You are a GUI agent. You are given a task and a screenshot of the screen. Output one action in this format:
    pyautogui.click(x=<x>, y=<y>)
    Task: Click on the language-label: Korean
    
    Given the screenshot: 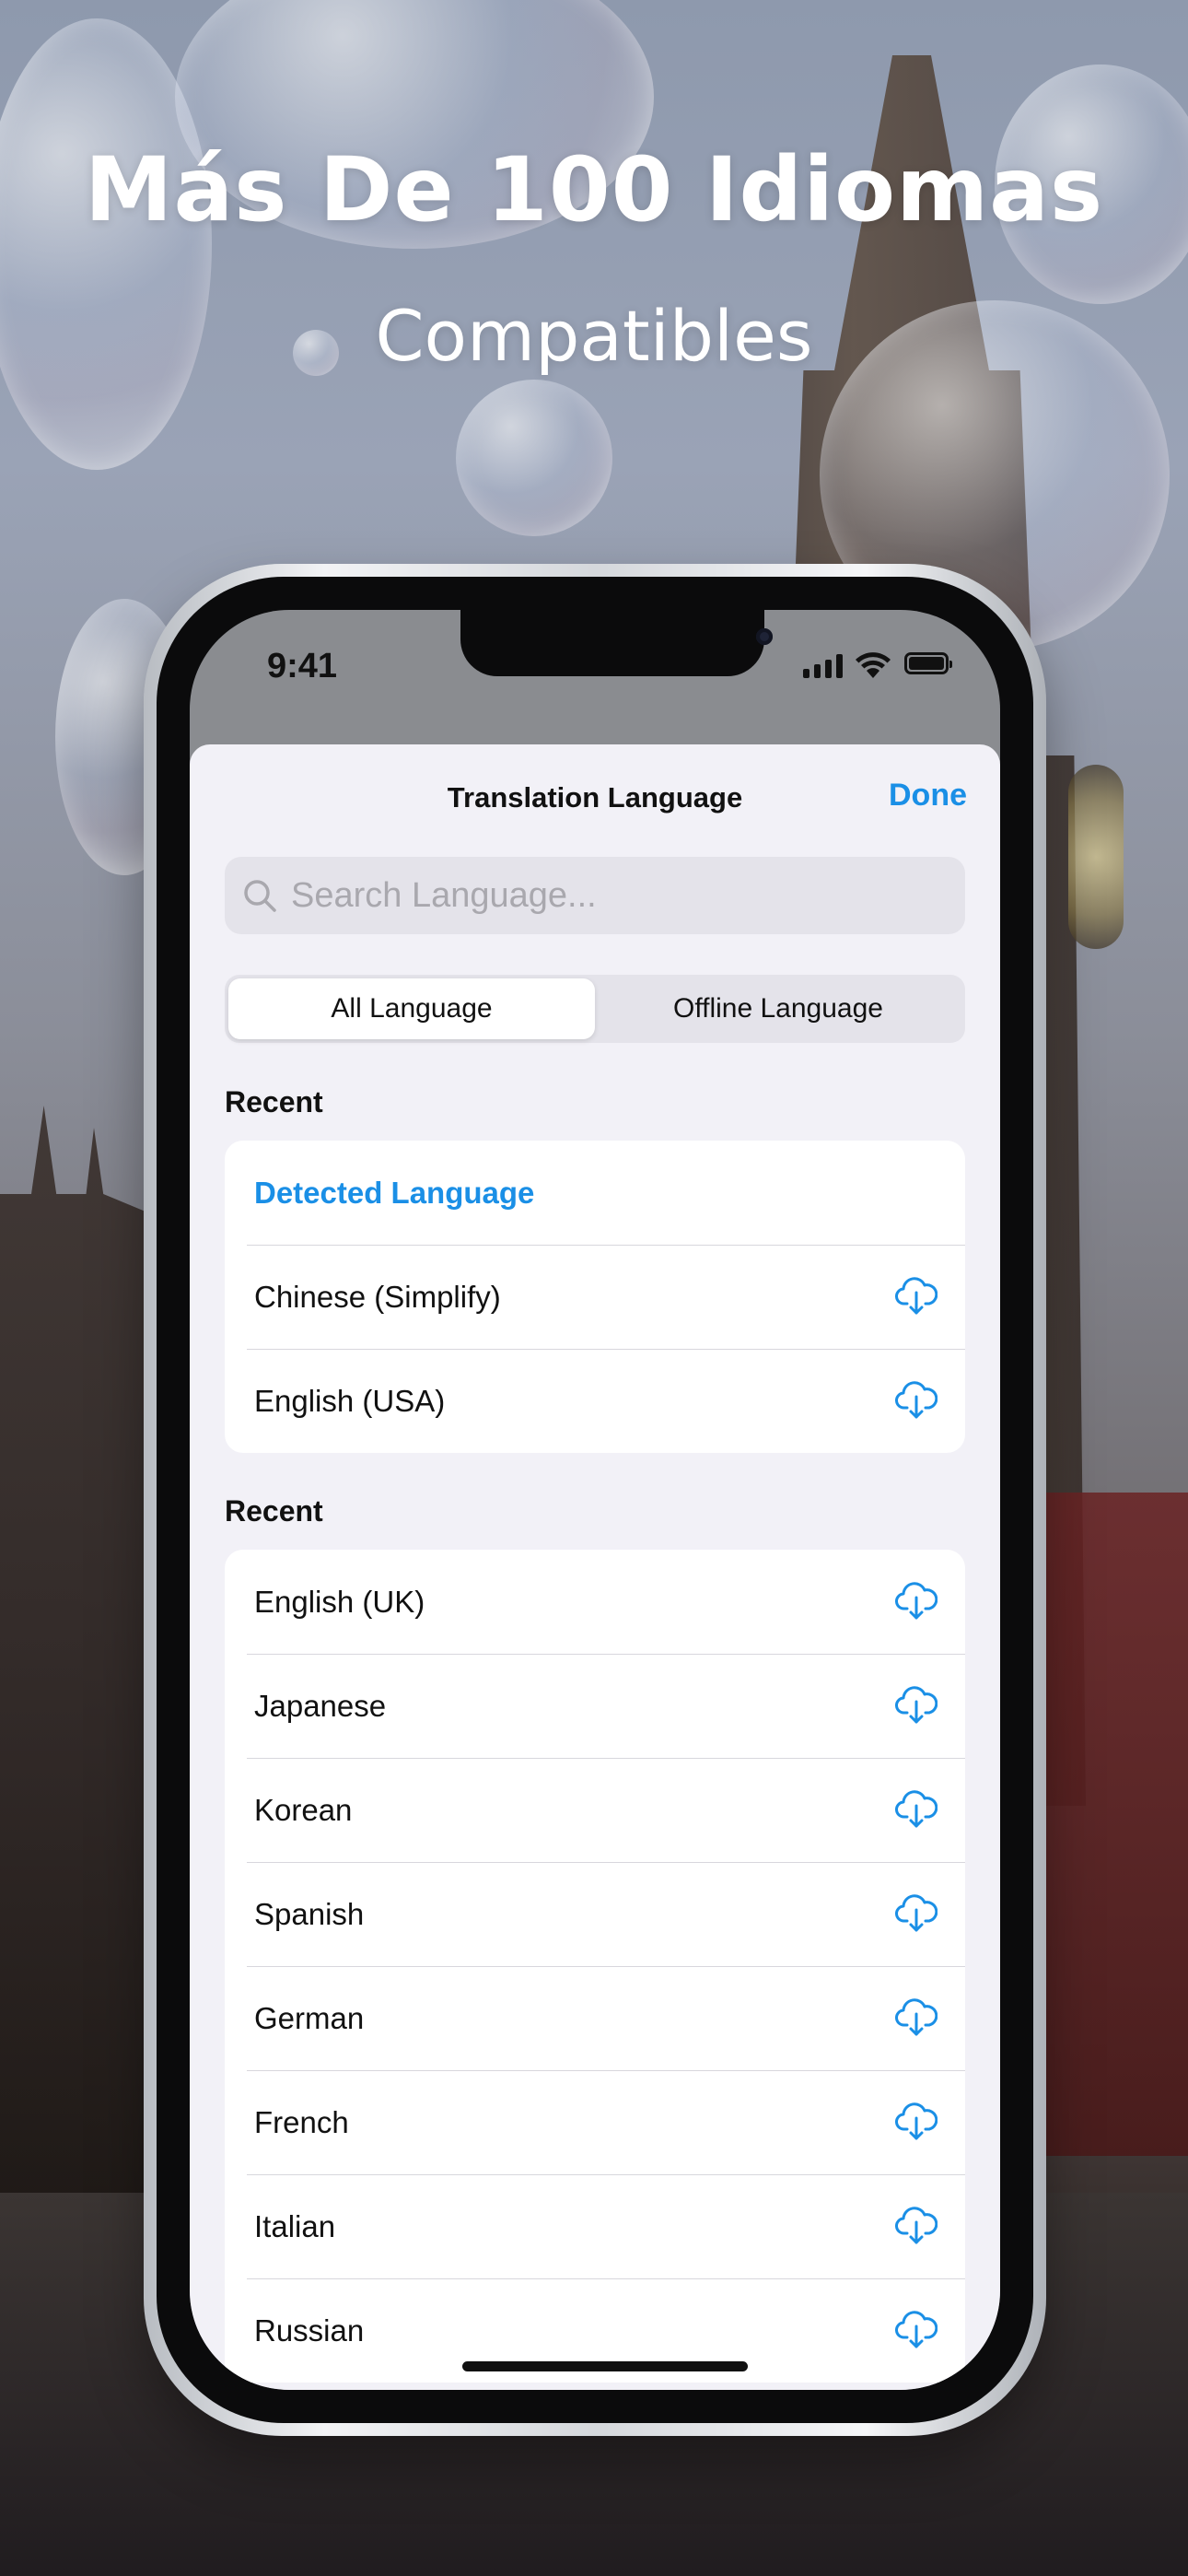 What is the action you would take?
    pyautogui.click(x=303, y=1809)
    